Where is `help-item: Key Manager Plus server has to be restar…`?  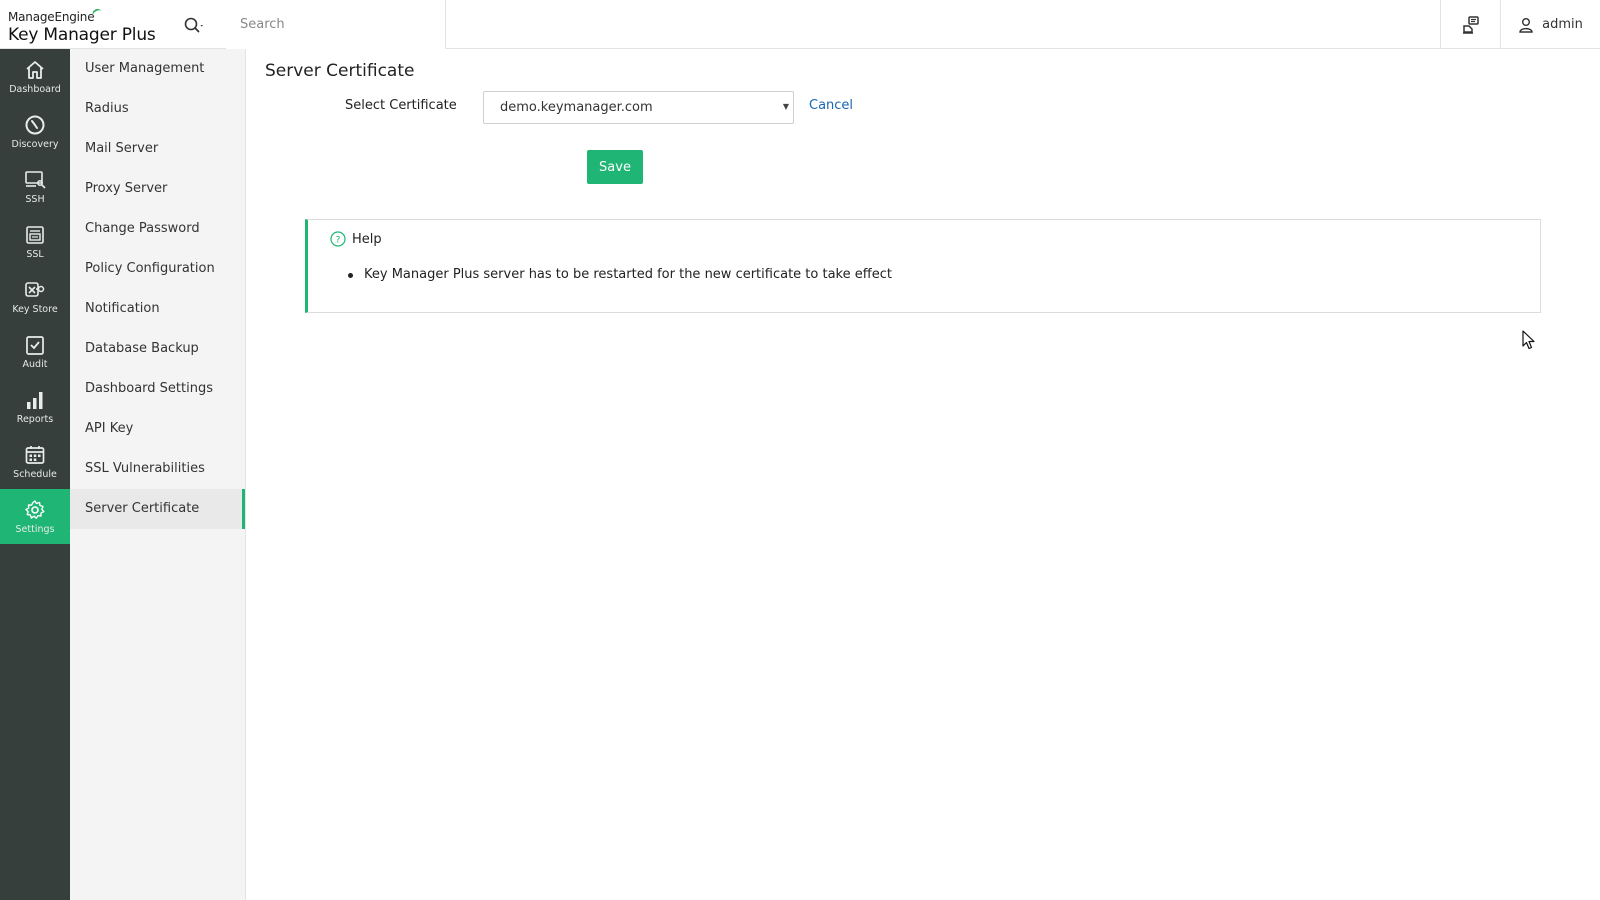
help-item: Key Manager Plus server has to be restar… is located at coordinates (620, 274).